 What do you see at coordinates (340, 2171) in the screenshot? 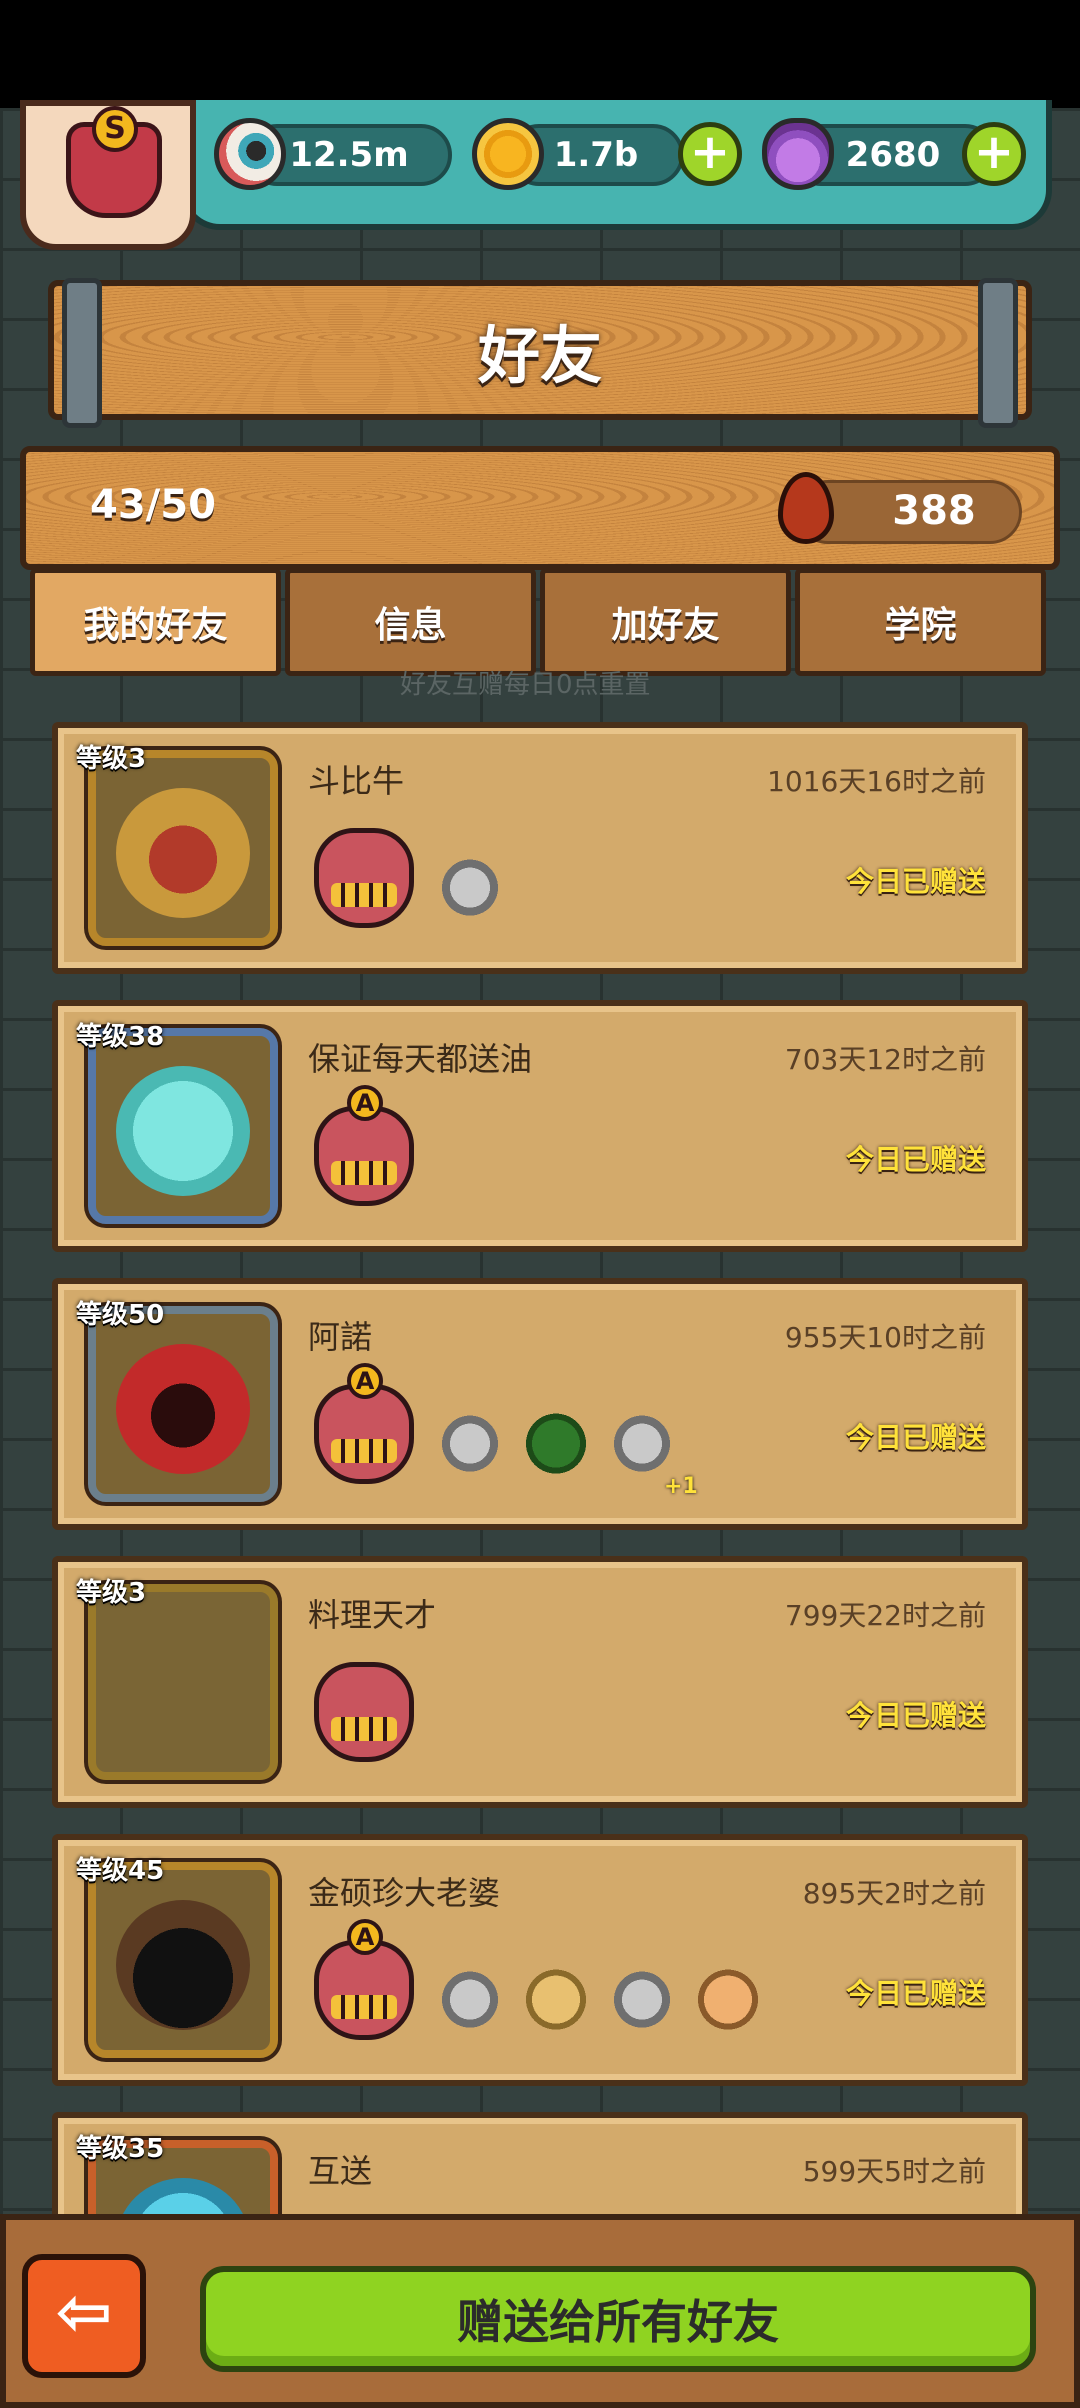
I see `friend-name: 互送` at bounding box center [340, 2171].